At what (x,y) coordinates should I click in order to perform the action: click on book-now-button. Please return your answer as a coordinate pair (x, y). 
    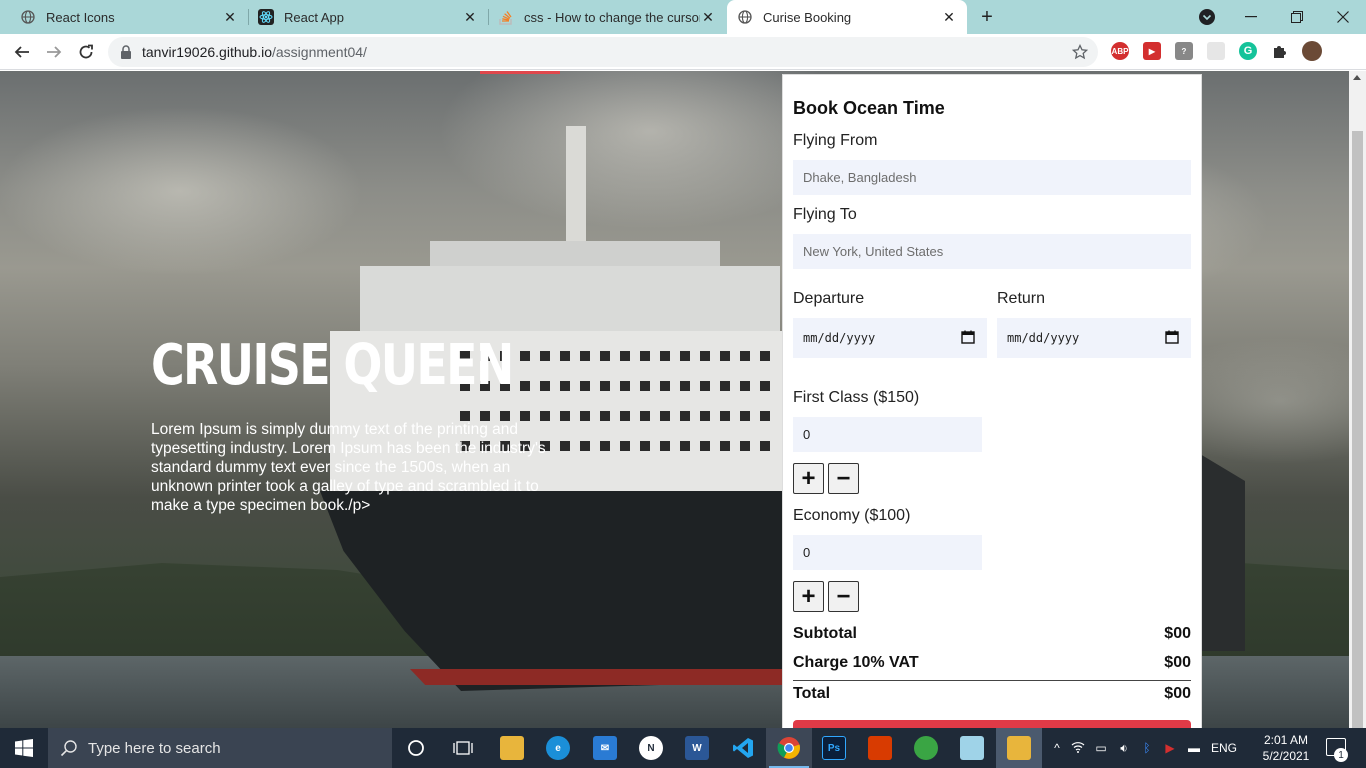
    Looking at the image, I should click on (992, 724).